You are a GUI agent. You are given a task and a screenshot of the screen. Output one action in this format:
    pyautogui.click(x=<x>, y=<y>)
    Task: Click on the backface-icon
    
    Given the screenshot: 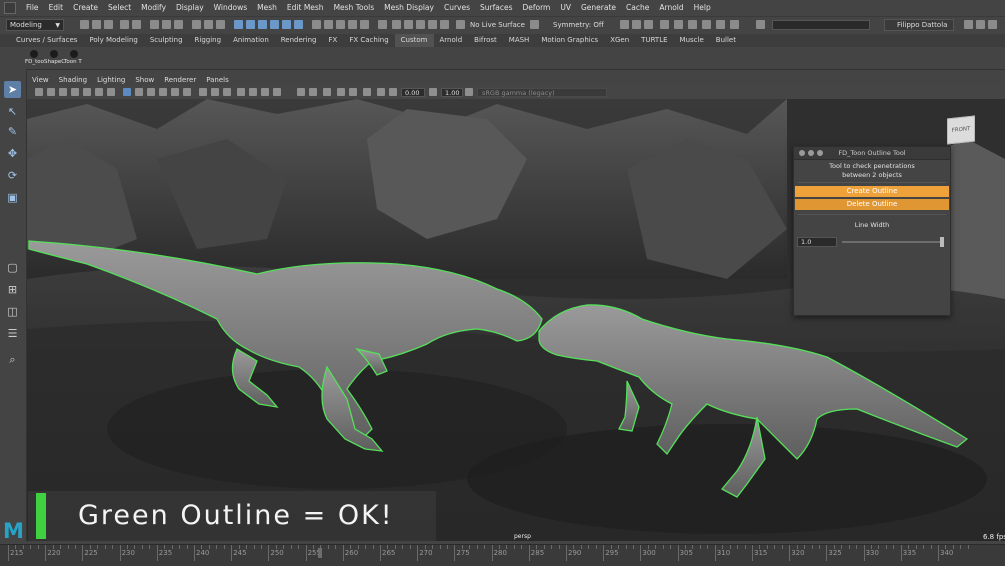 What is the action you would take?
    pyautogui.click(x=301, y=92)
    